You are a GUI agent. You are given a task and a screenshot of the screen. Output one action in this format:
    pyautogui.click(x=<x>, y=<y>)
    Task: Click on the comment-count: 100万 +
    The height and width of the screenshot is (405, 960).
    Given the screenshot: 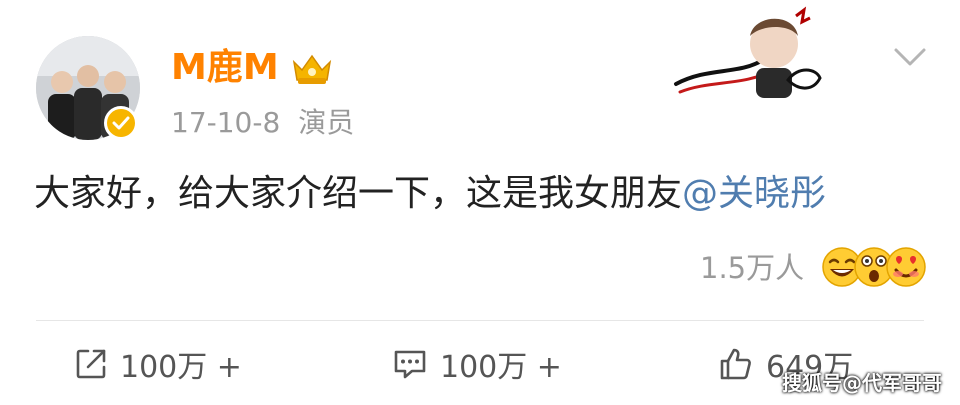 What is the action you would take?
    pyautogui.click(x=501, y=367)
    